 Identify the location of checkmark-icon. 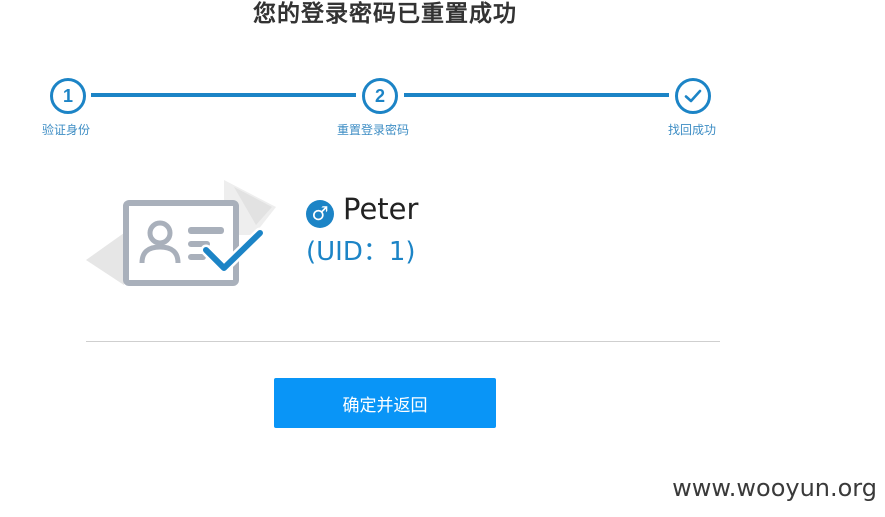
(693, 96).